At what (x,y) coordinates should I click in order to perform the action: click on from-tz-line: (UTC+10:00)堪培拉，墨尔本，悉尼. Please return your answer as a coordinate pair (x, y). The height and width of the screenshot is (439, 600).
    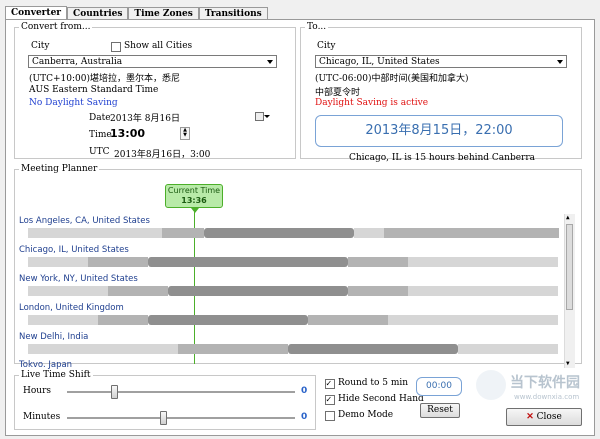
    Looking at the image, I should click on (104, 79).